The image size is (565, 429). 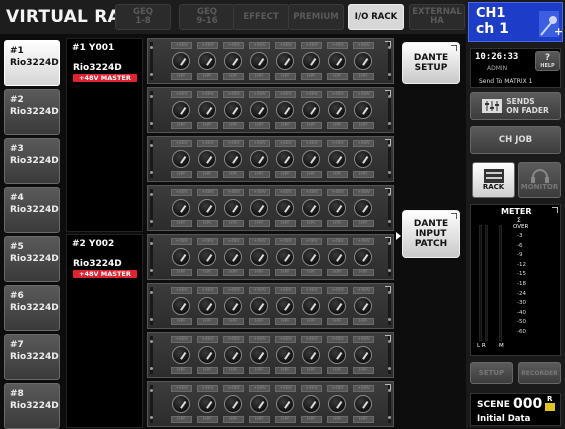 I want to click on rack-slot-button: #1 Rio3224D, so click(x=32, y=63).